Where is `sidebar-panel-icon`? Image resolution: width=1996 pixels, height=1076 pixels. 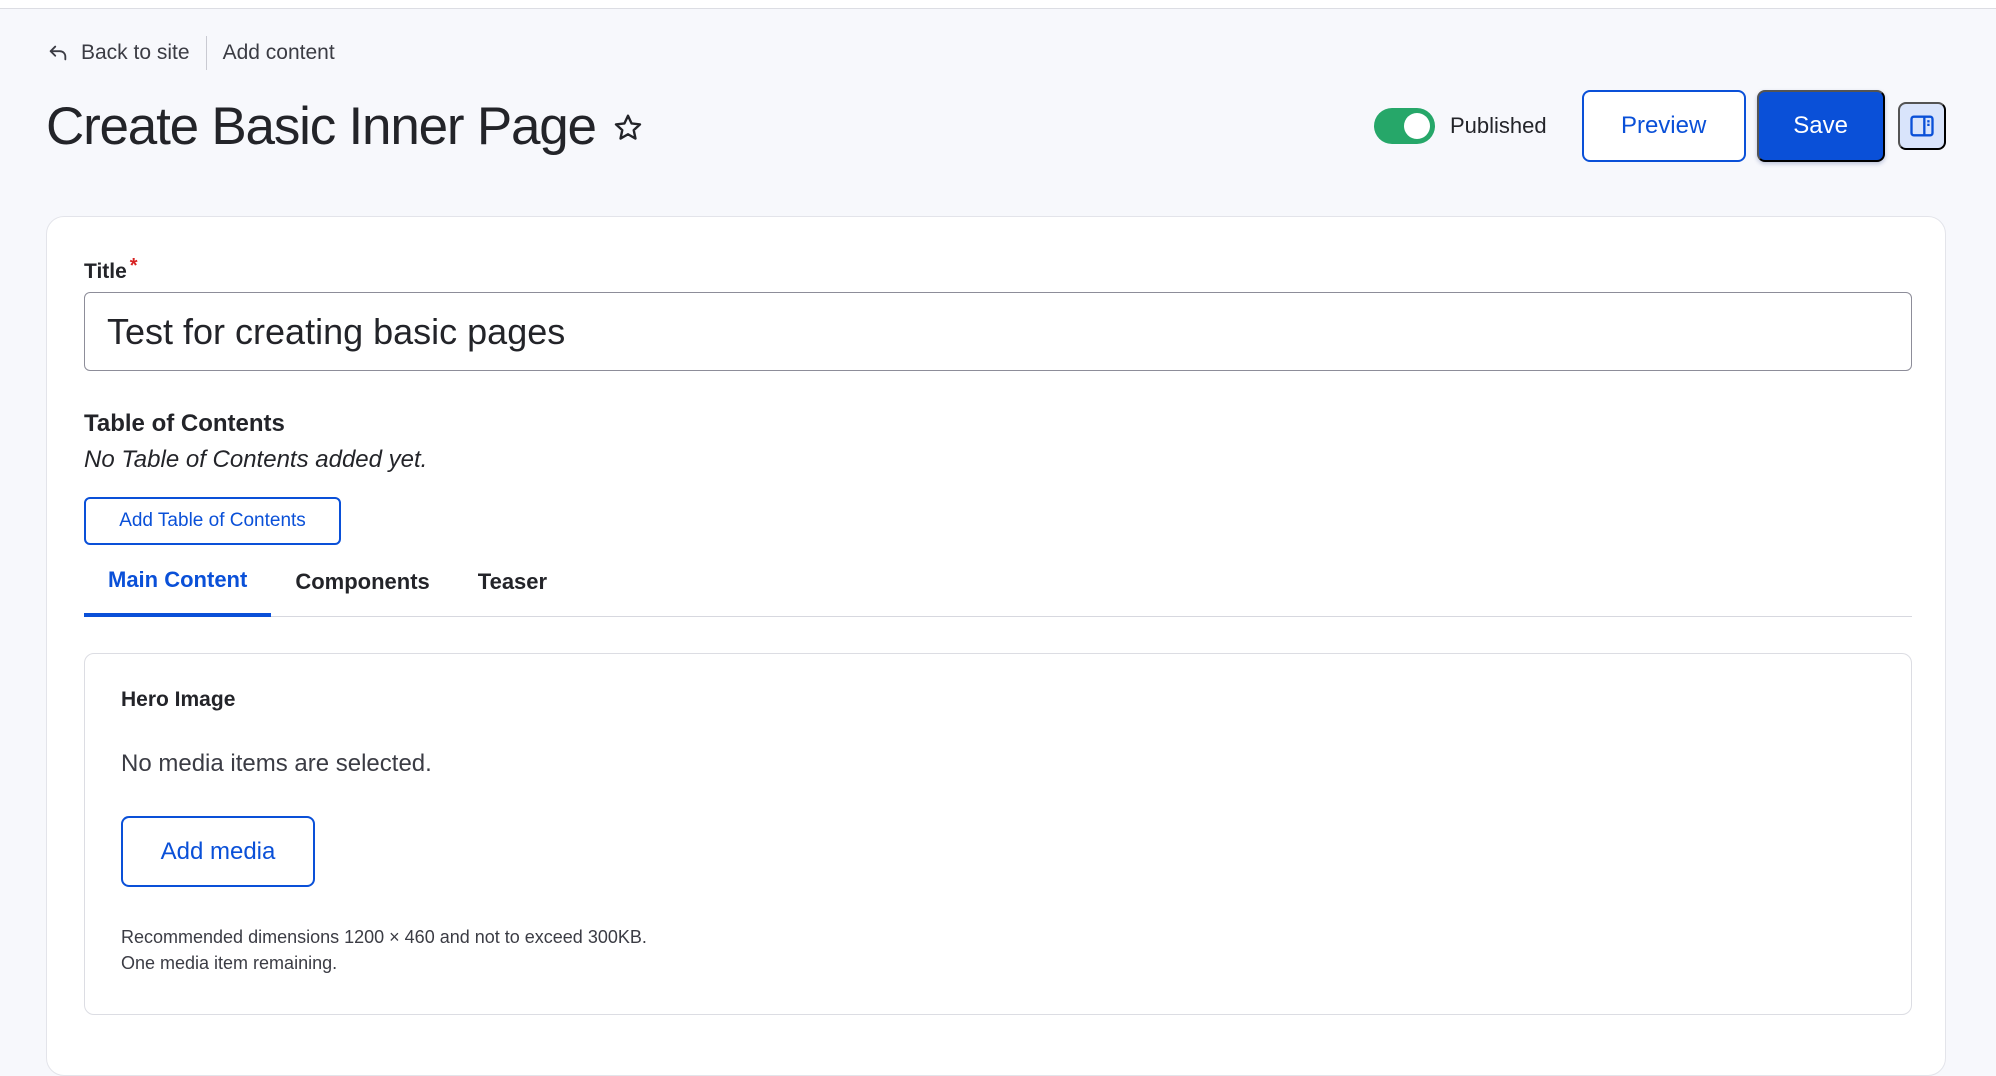
sidebar-panel-icon is located at coordinates (1921, 126).